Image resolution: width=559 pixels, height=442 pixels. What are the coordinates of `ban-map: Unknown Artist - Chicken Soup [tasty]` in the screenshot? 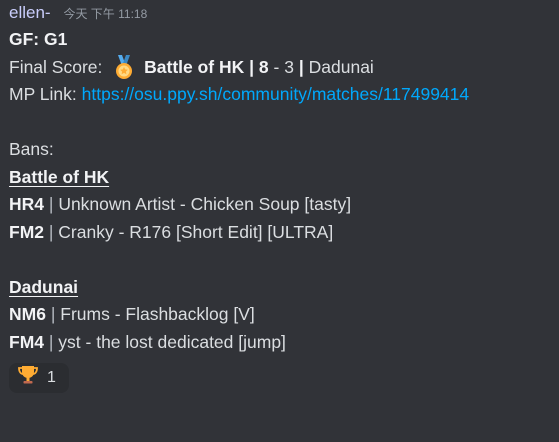 It's located at (205, 204).